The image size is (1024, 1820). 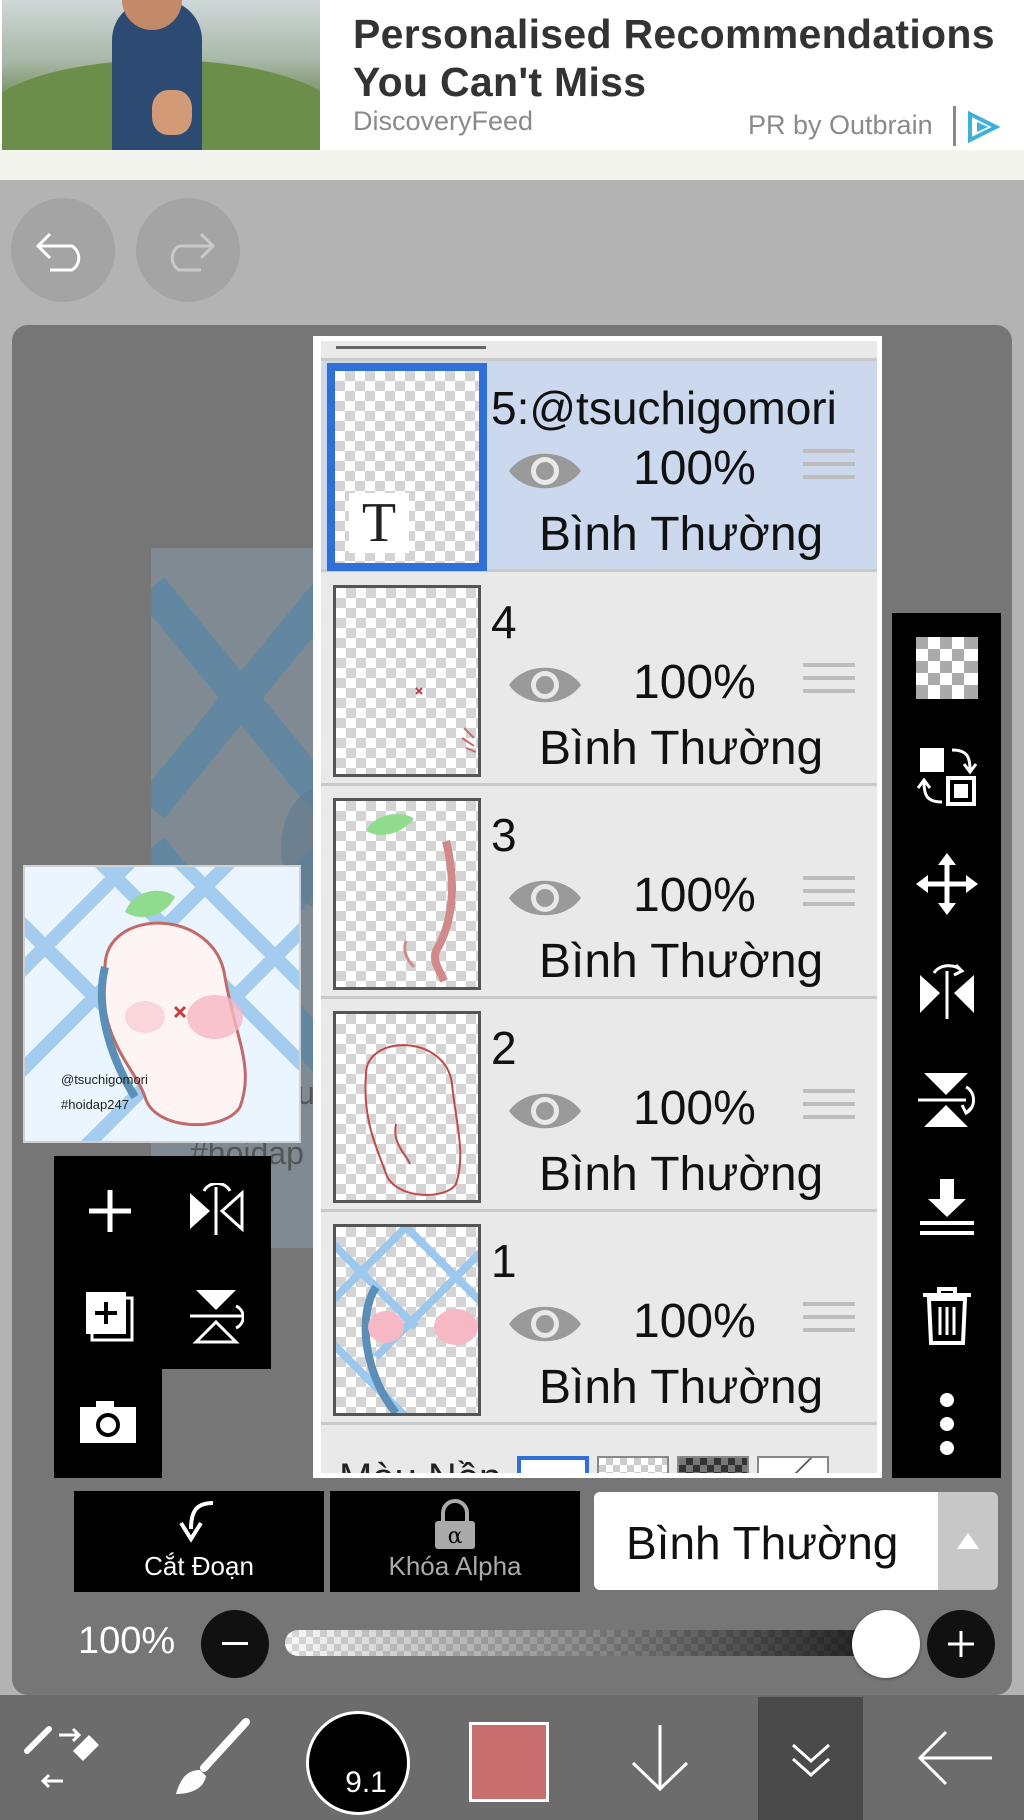 What do you see at coordinates (162, 1004) in the screenshot?
I see `preview-window: @tsuchigomori #hoidap247` at bounding box center [162, 1004].